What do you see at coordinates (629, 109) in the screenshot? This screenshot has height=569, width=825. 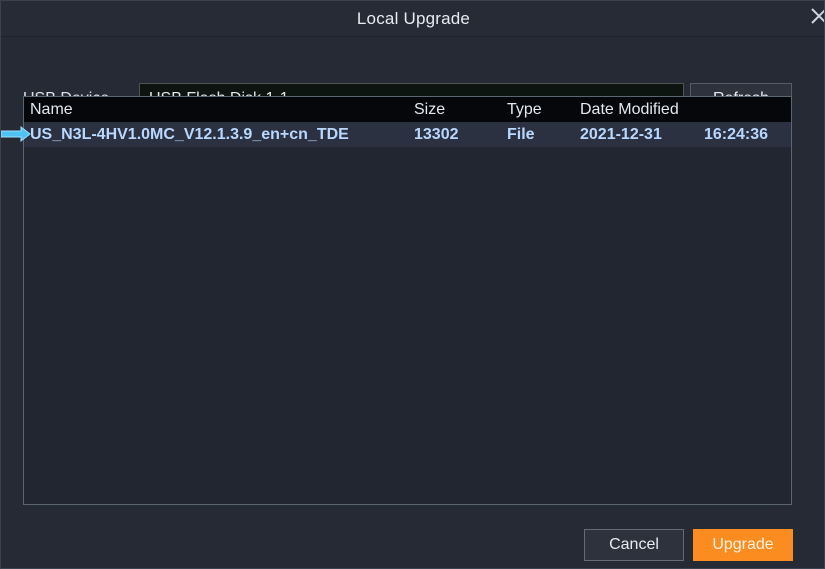 I see `column-header-date-modified: Date Modified` at bounding box center [629, 109].